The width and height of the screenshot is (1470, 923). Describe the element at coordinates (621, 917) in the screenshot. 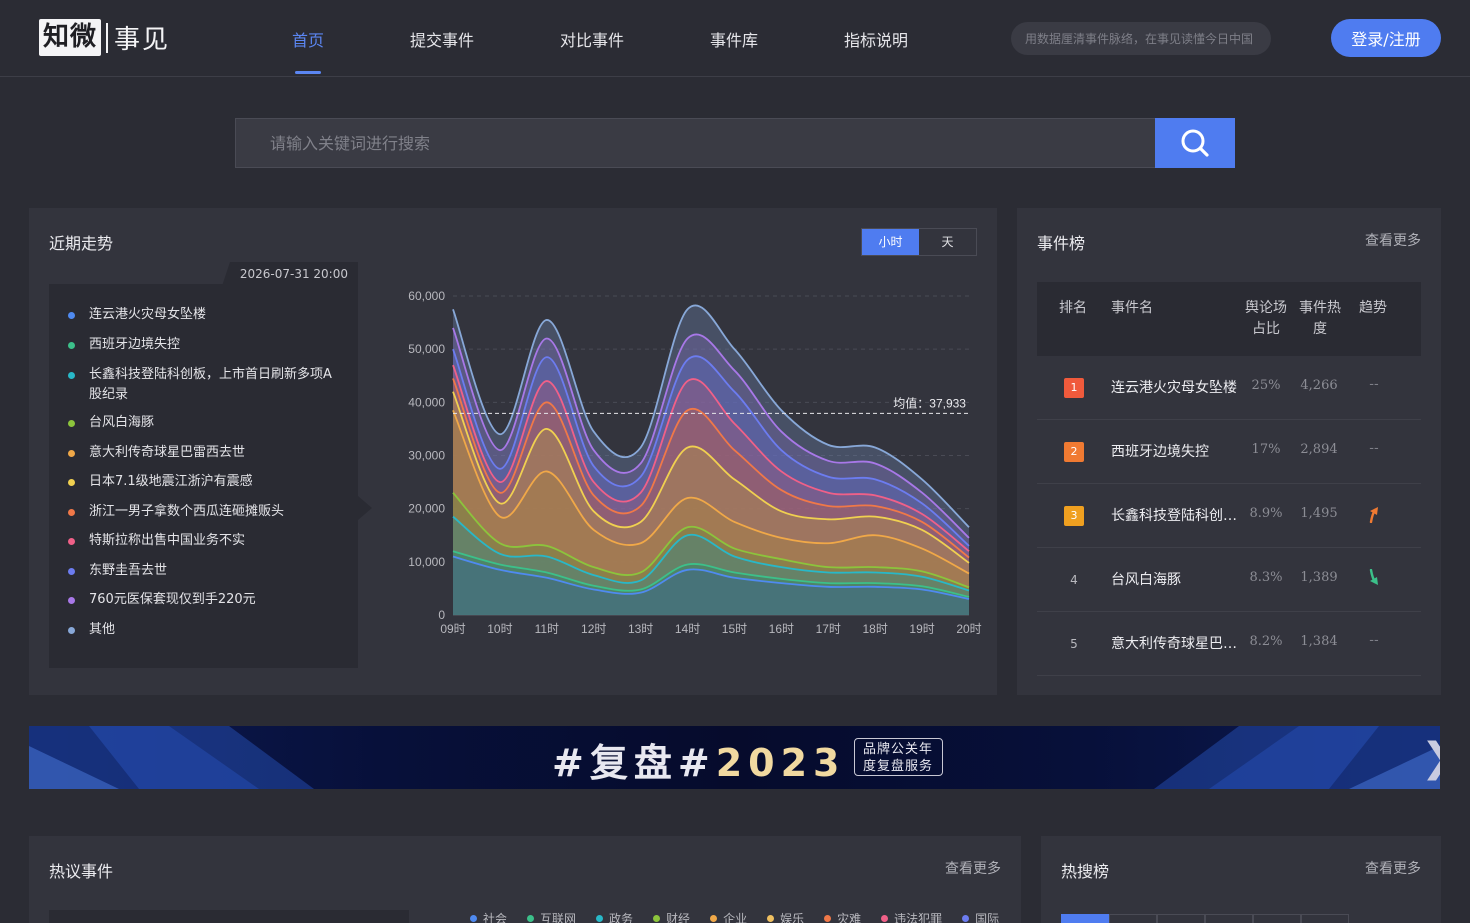

I see `category-label: 政务` at that location.